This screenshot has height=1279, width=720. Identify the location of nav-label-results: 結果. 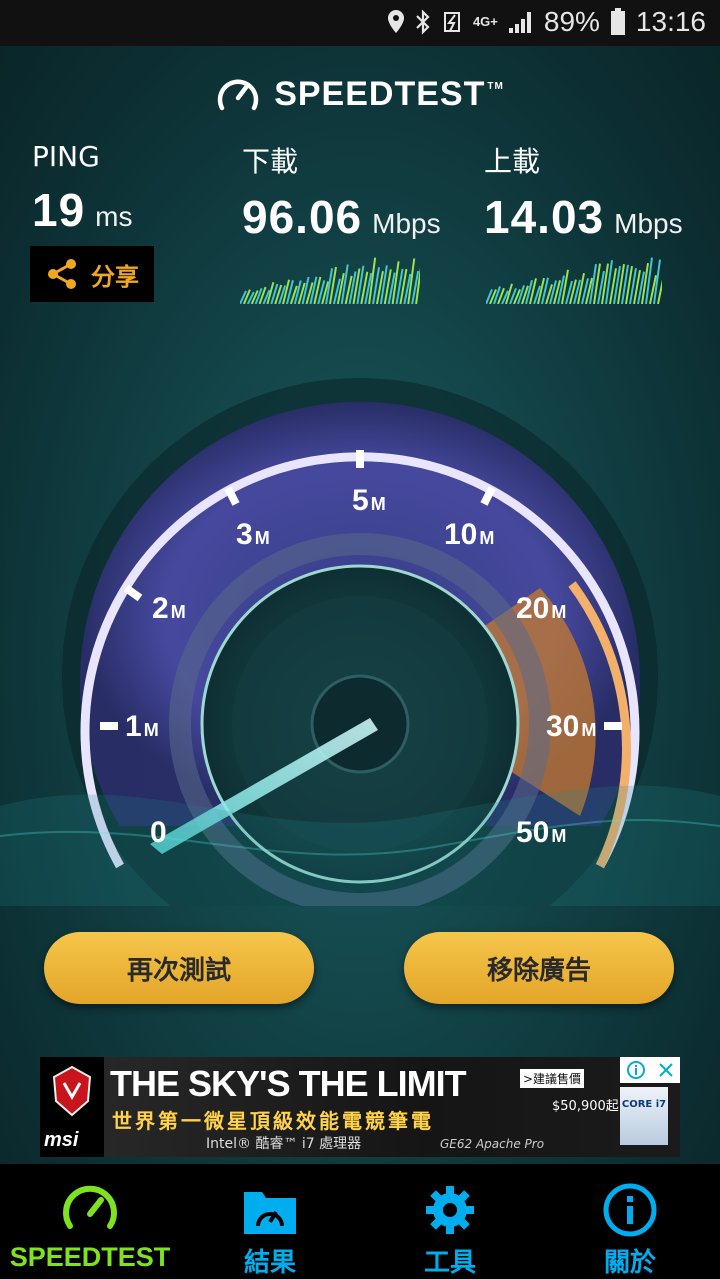
(269, 1263).